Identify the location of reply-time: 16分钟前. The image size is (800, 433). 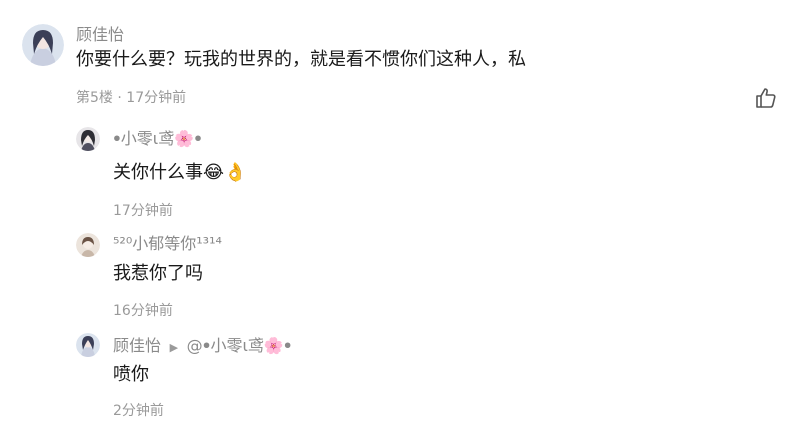
(143, 311).